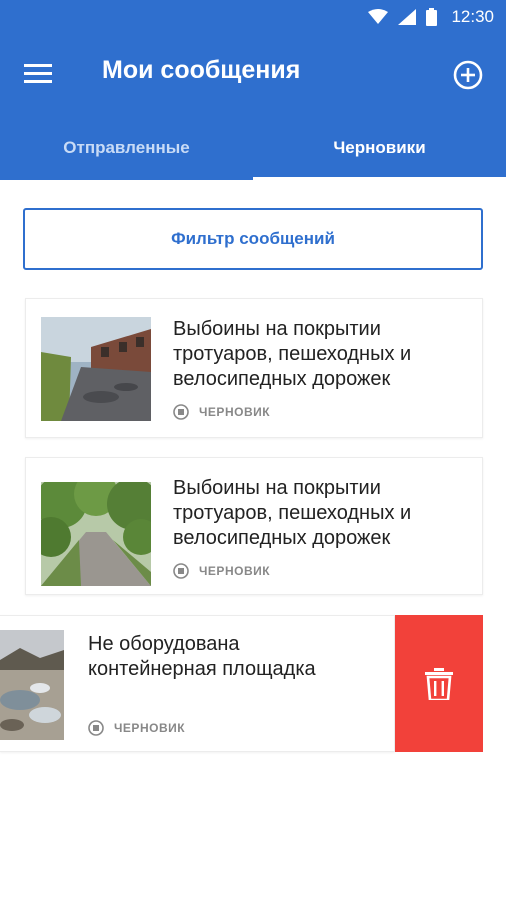 The image size is (506, 900). Describe the element at coordinates (407, 17) in the screenshot. I see `signal-icon` at that location.